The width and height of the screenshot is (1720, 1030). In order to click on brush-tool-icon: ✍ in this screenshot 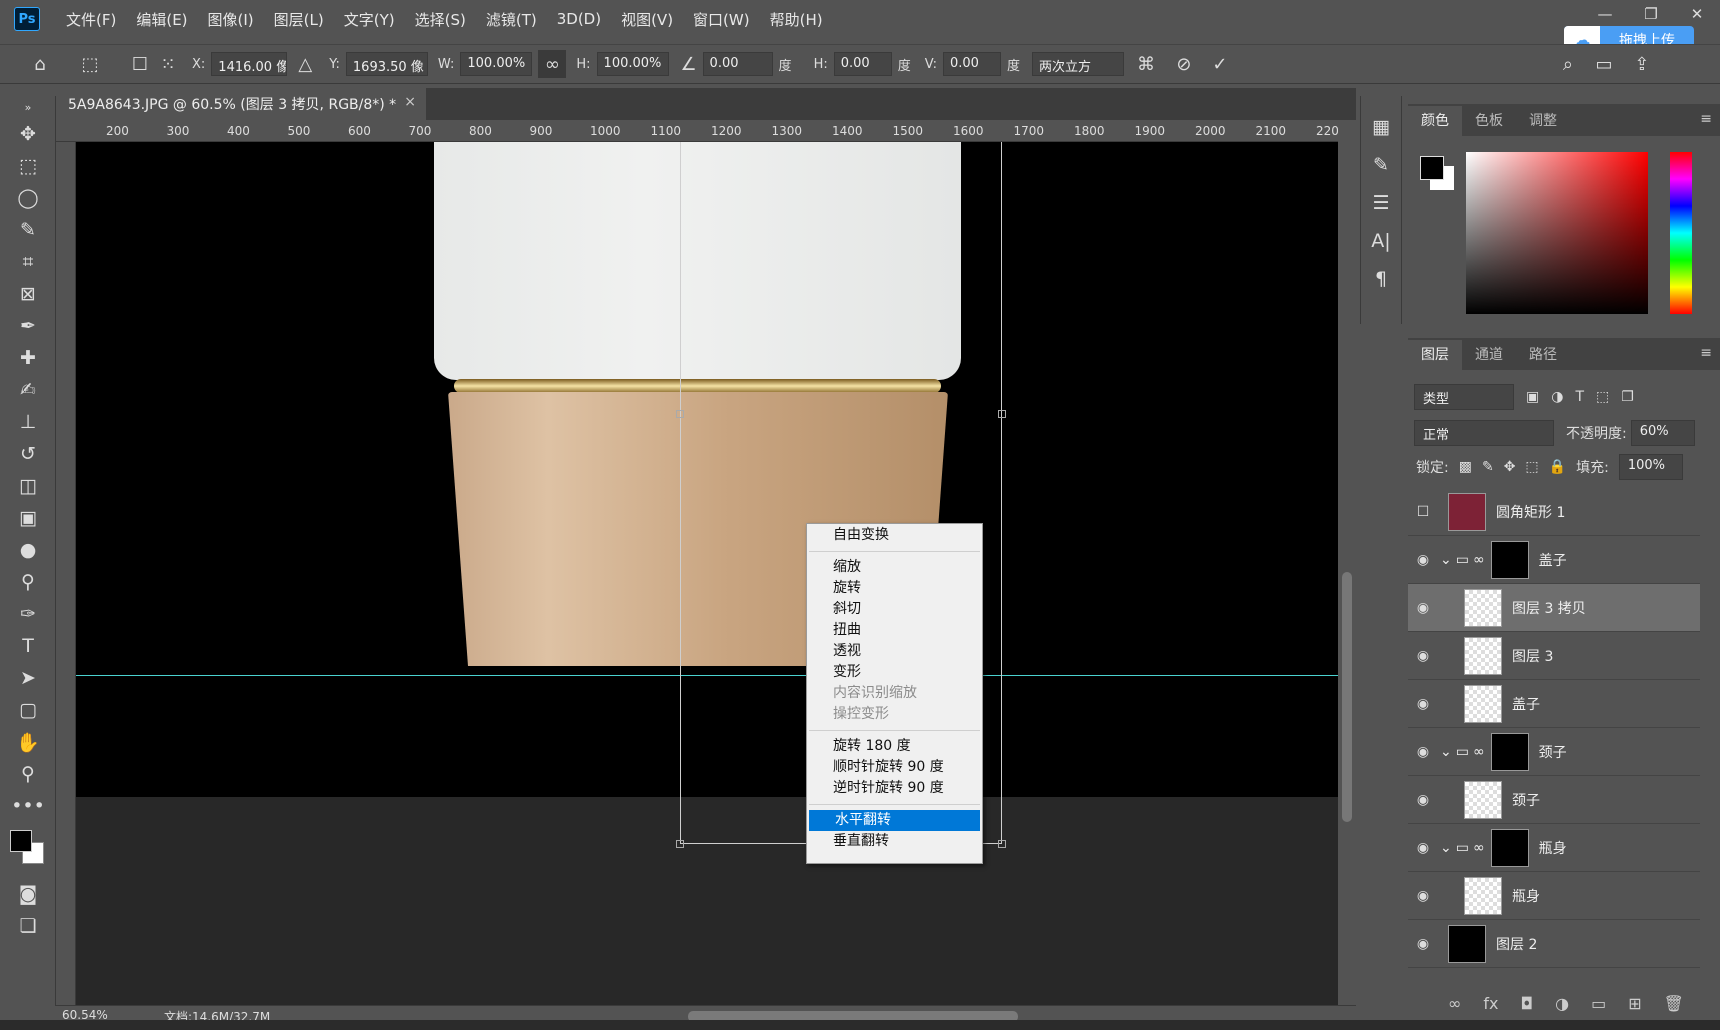, I will do `click(28, 390)`.